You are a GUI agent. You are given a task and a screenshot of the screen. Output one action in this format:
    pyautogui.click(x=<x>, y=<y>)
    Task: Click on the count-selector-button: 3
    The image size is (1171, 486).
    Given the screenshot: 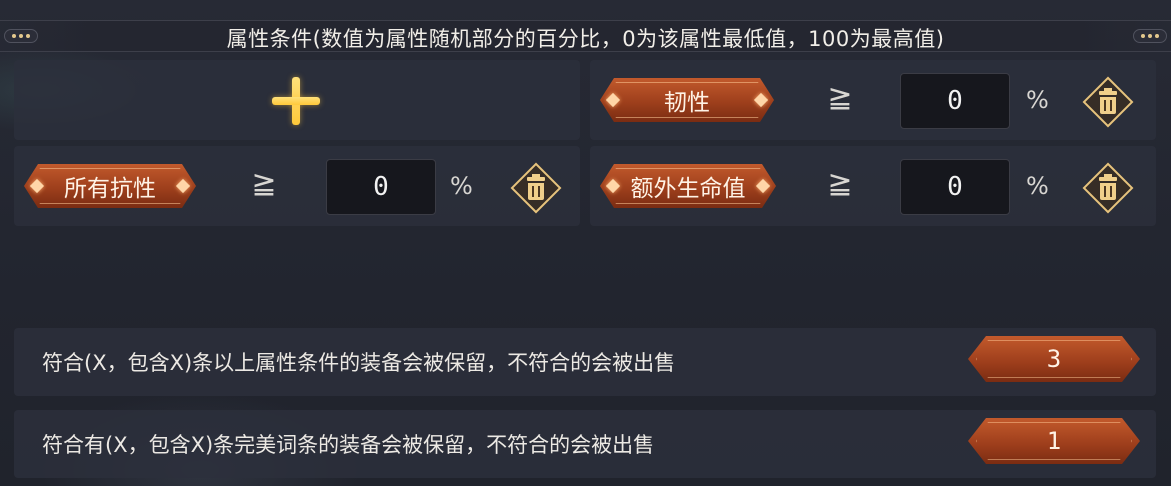 What is the action you would take?
    pyautogui.click(x=1054, y=359)
    